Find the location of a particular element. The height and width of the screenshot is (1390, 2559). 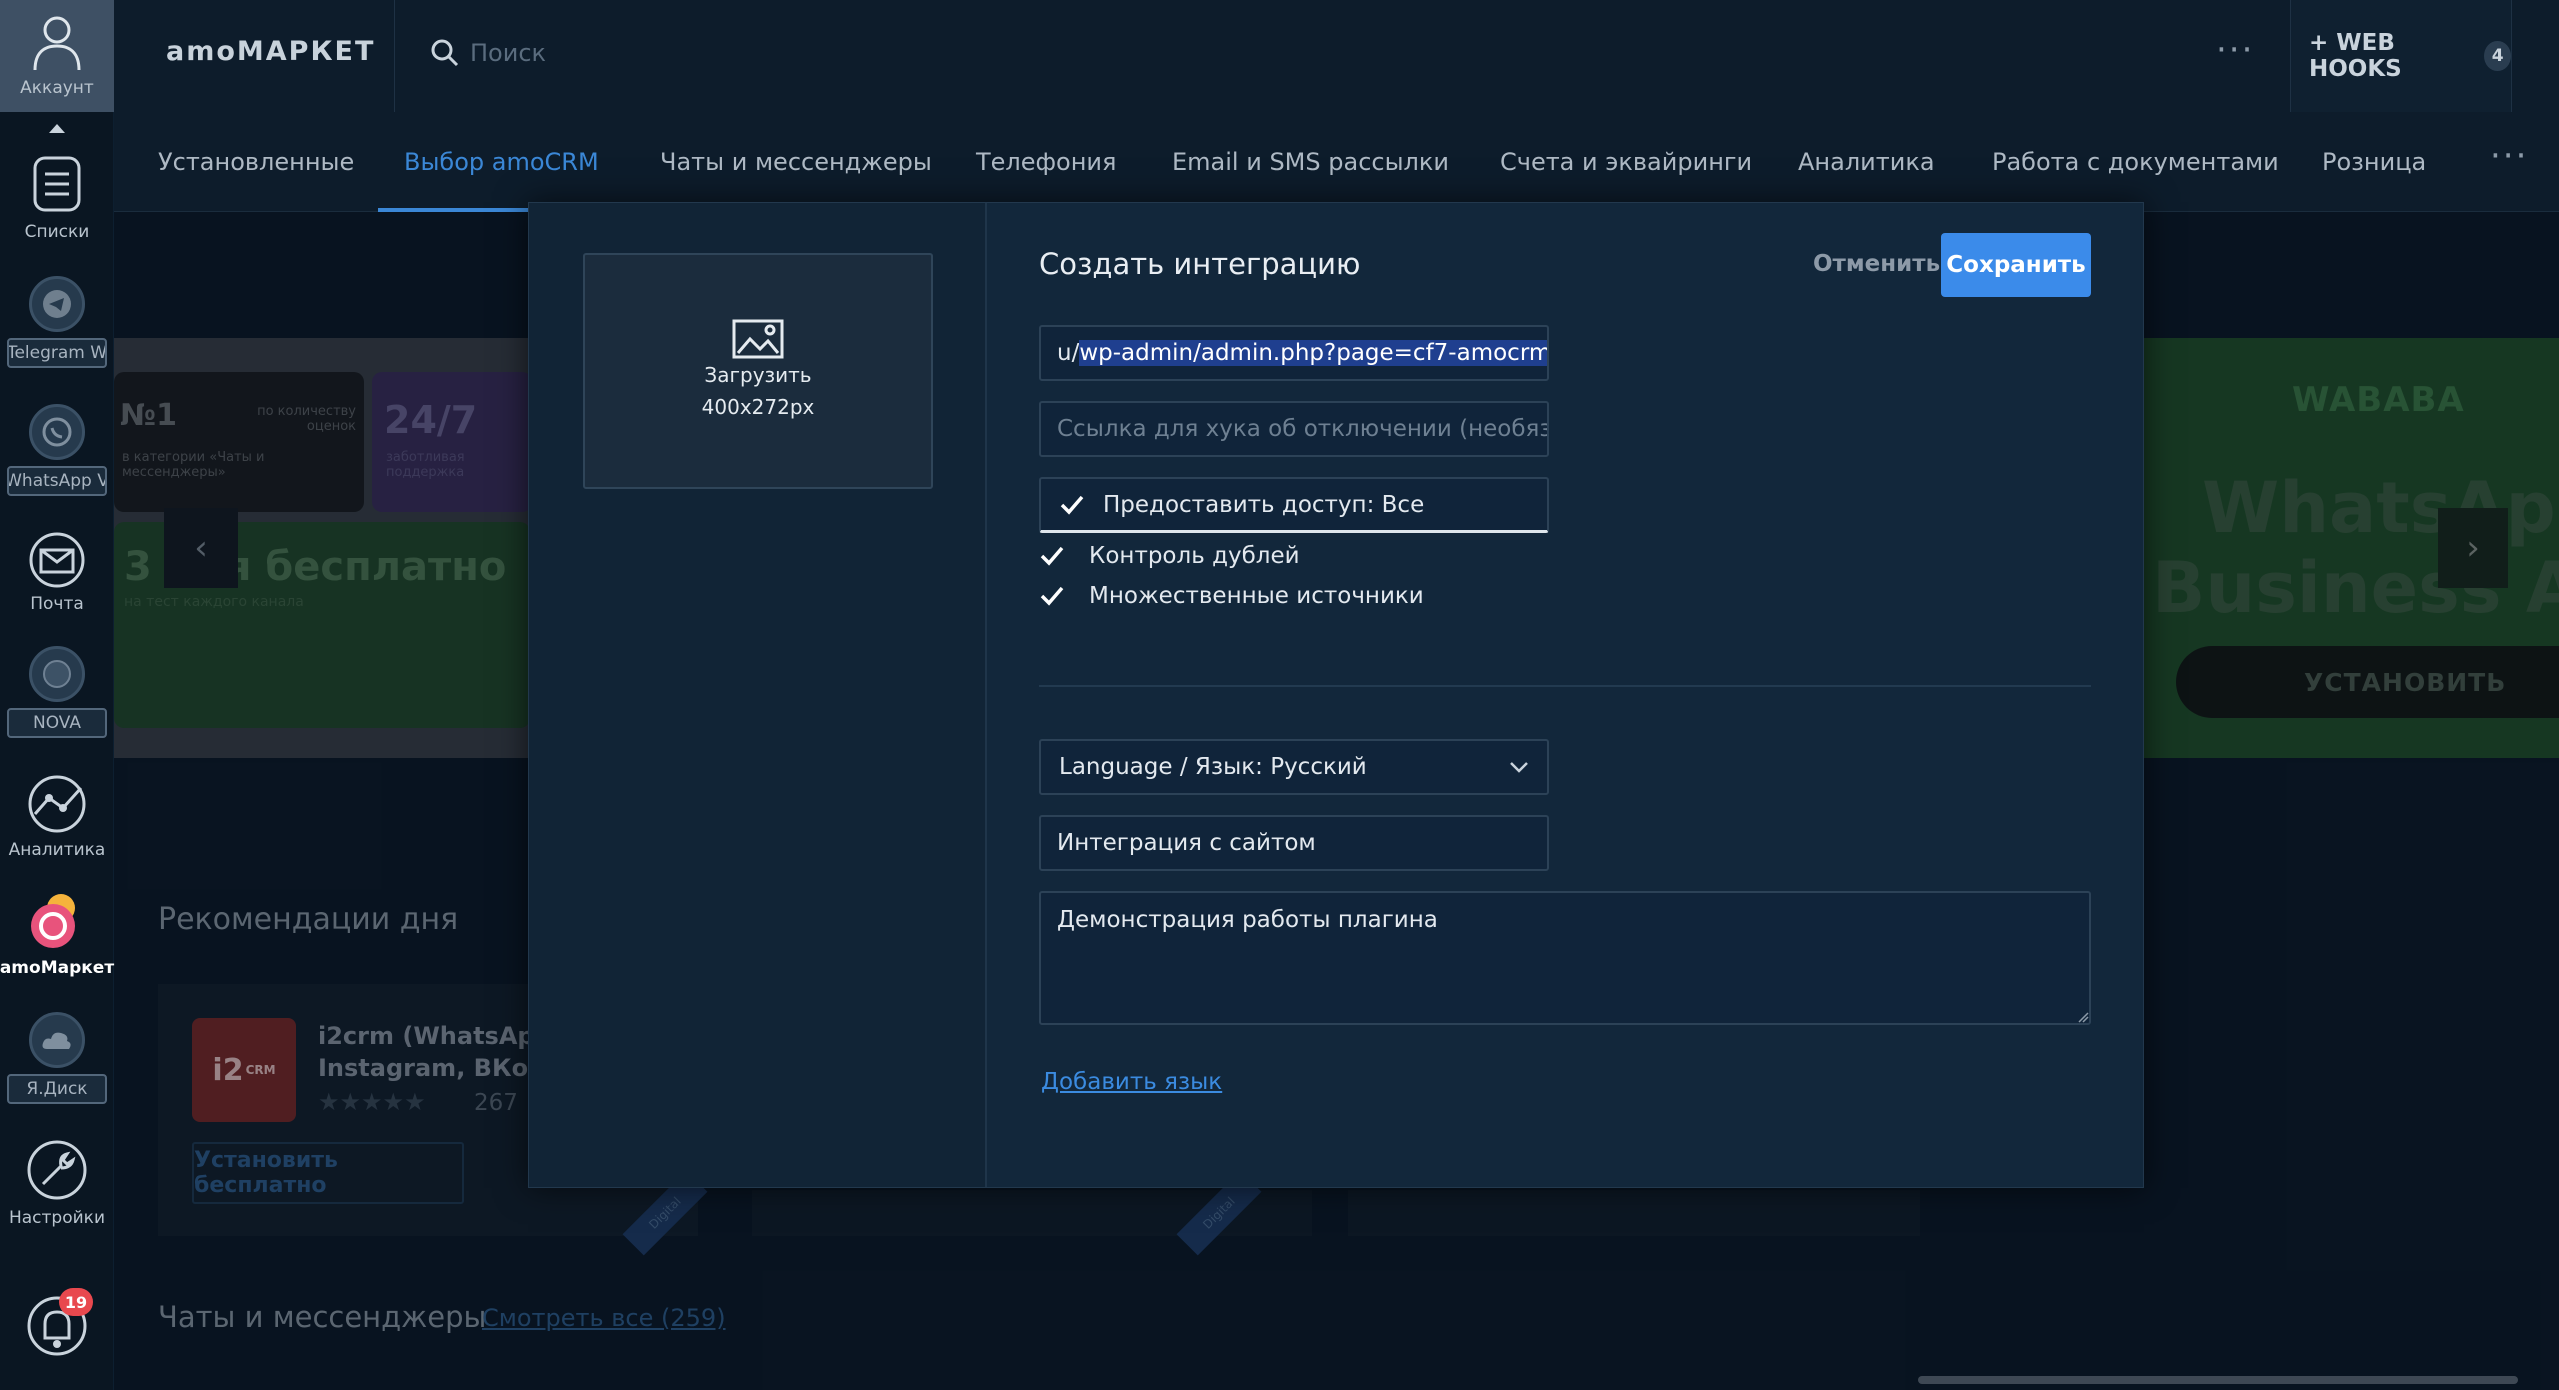

tab-telephony: Телефония is located at coordinates (1046, 162).